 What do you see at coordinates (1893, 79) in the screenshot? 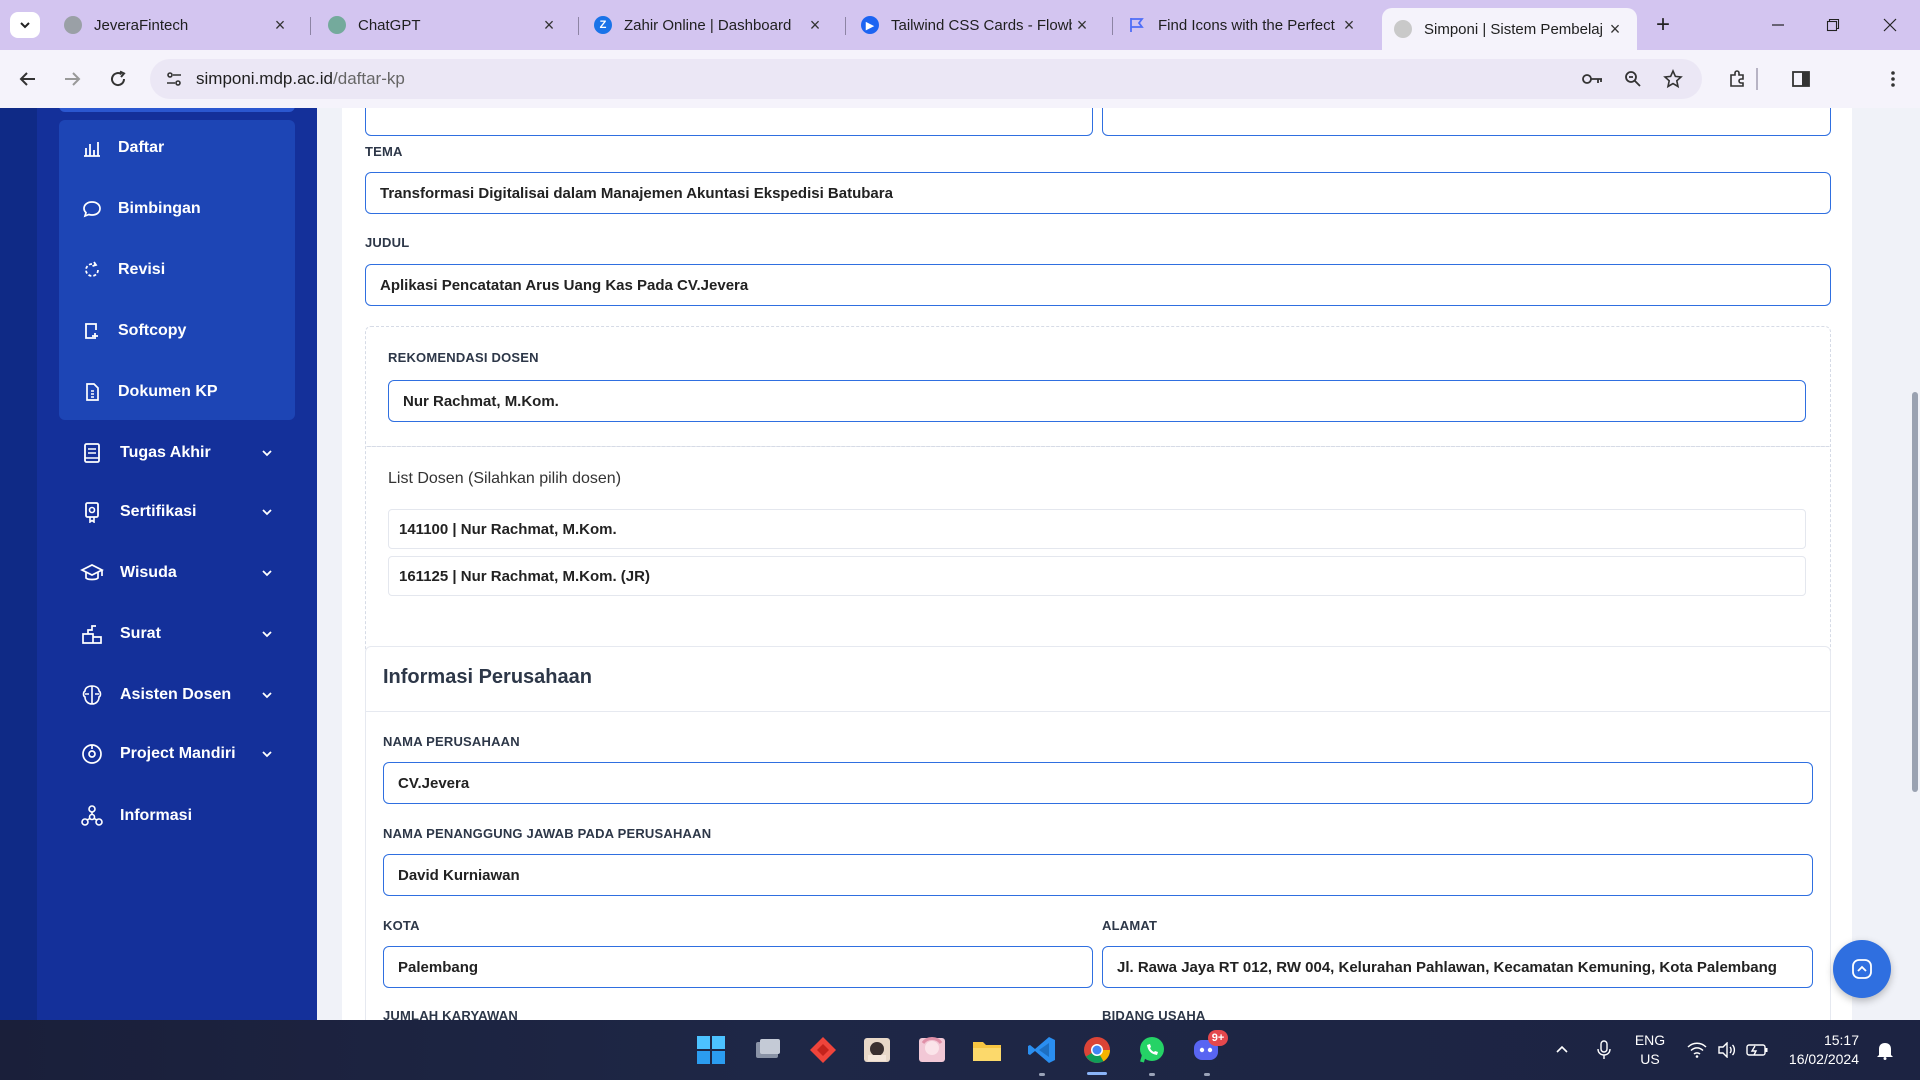
I see `browser-menu-icon` at bounding box center [1893, 79].